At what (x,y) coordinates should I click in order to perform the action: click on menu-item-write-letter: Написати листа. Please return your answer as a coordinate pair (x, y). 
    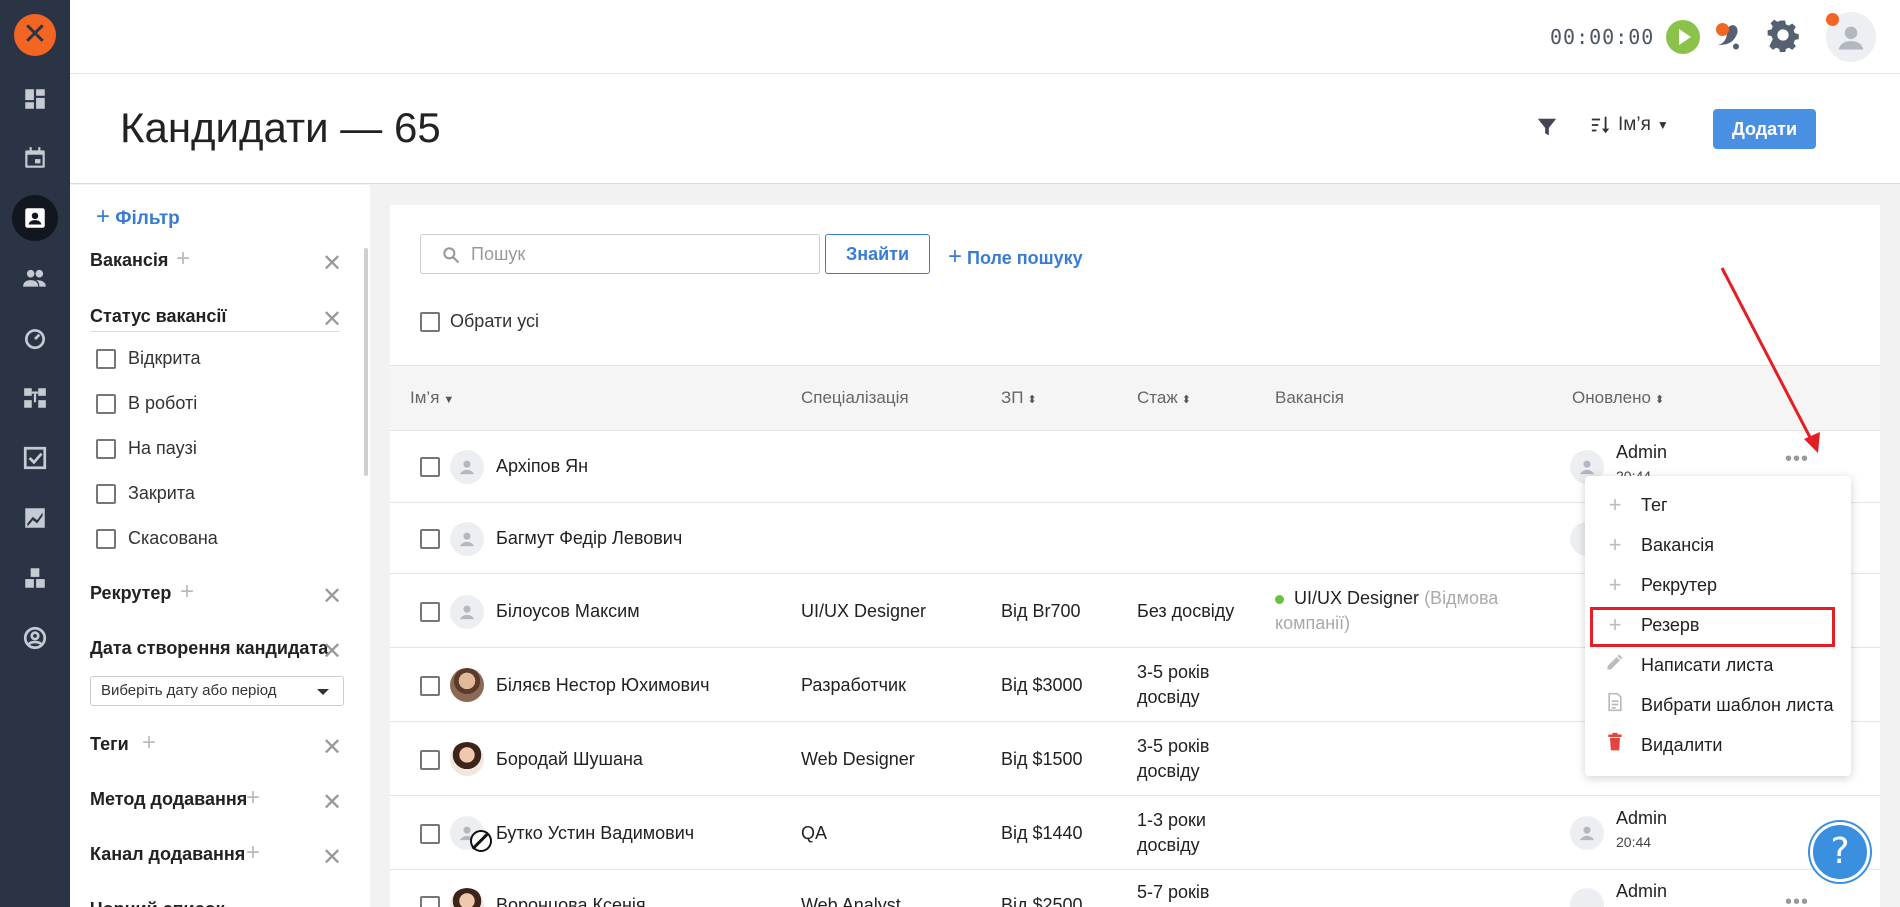
    Looking at the image, I should click on (1689, 665).